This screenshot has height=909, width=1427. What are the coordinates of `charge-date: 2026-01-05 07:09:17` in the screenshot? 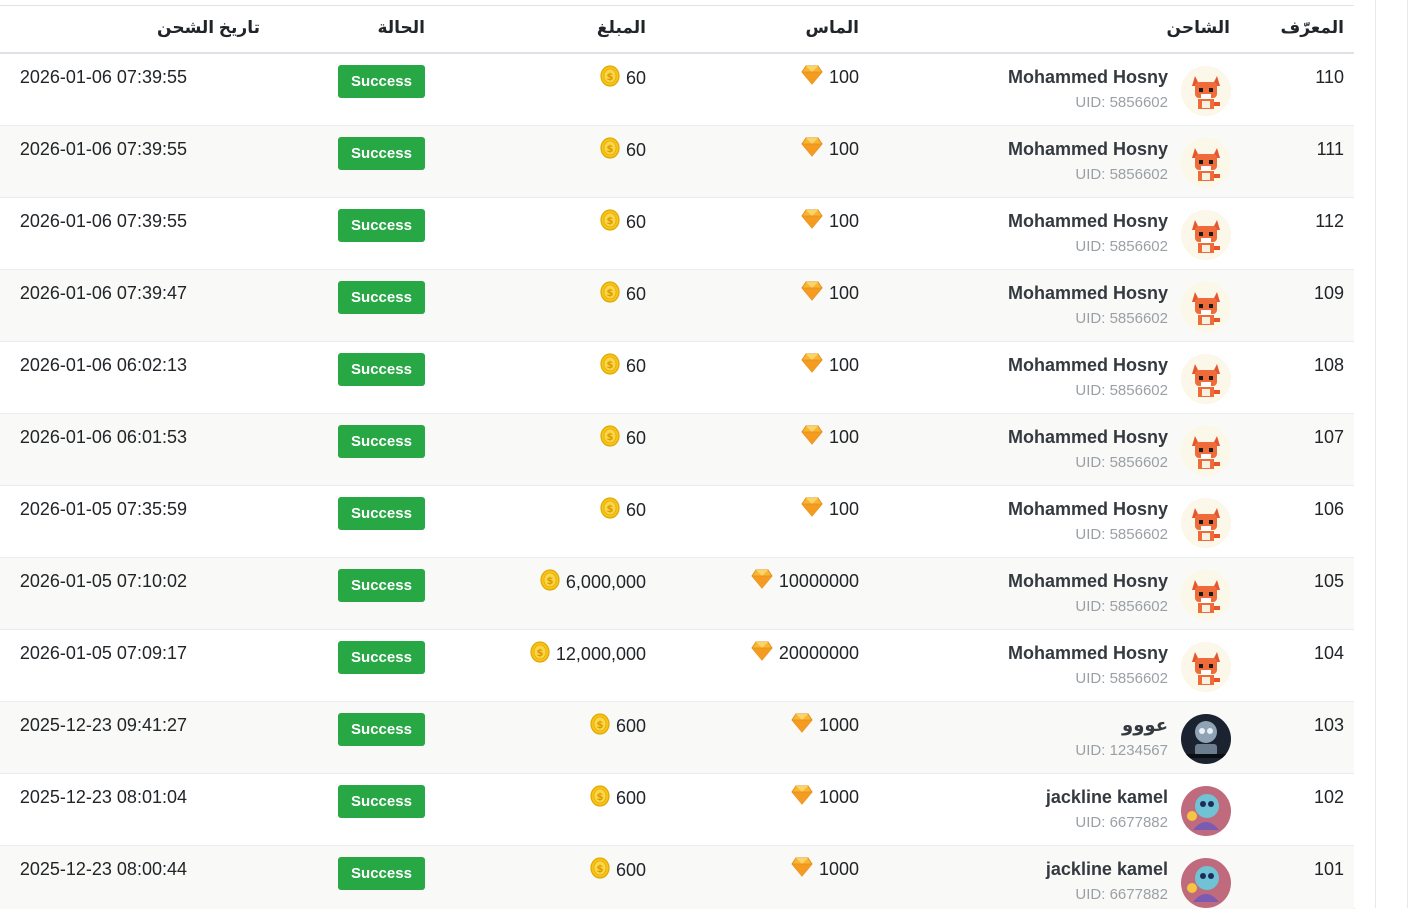 It's located at (103, 653).